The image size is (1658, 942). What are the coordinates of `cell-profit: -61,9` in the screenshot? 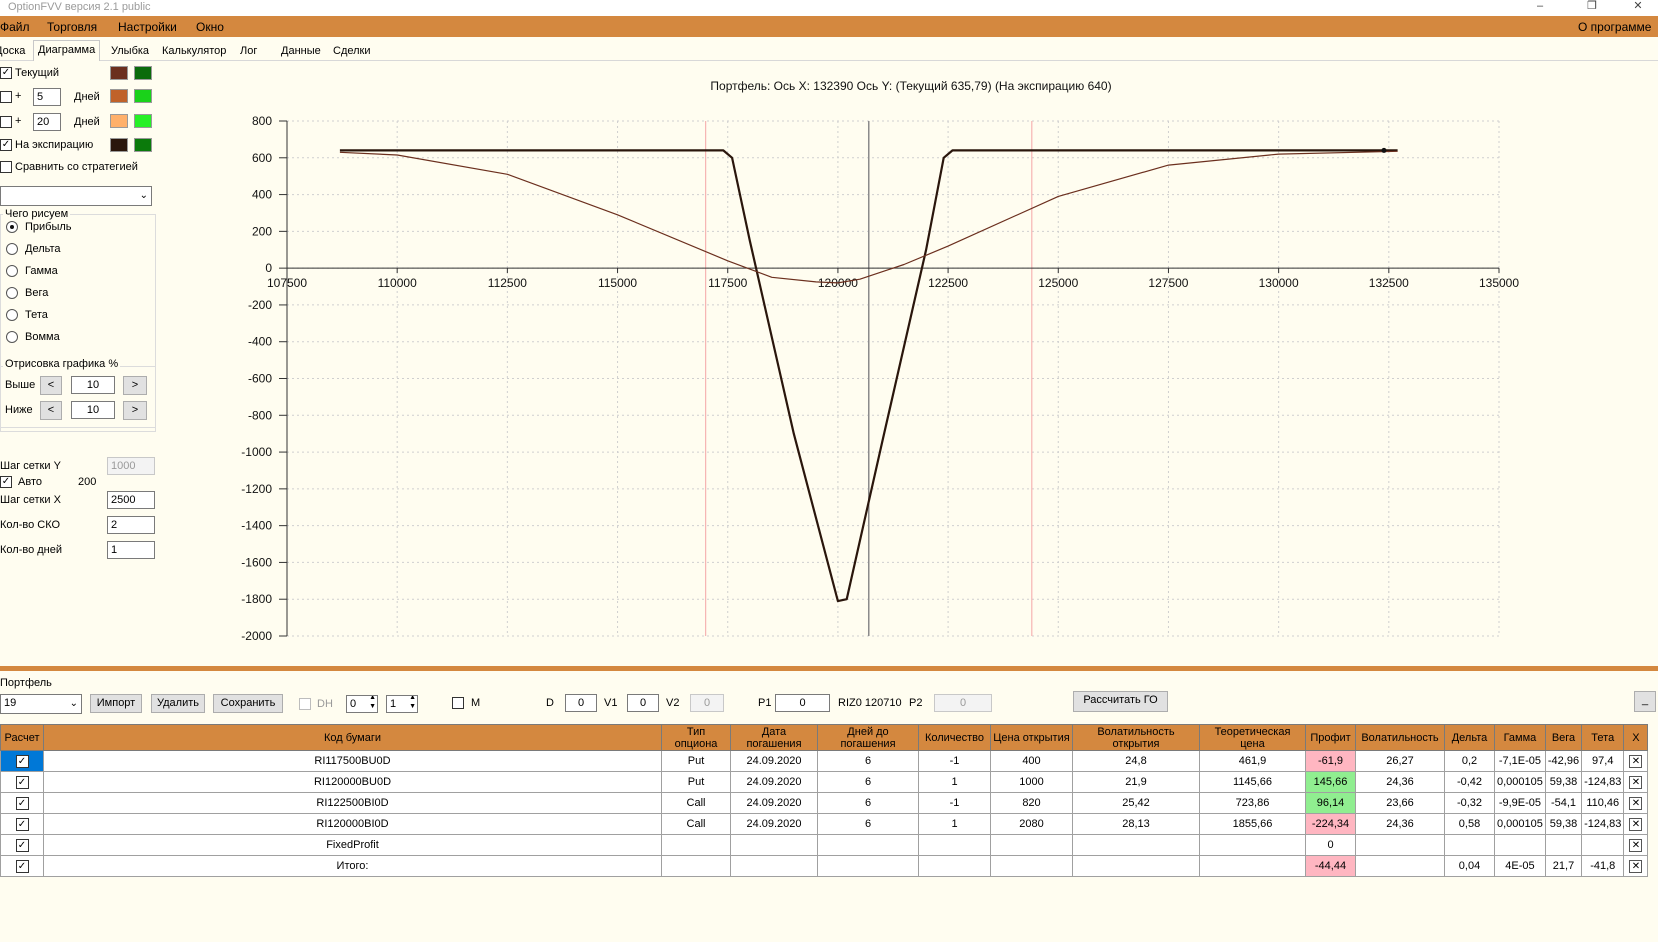 It's located at (1330, 761).